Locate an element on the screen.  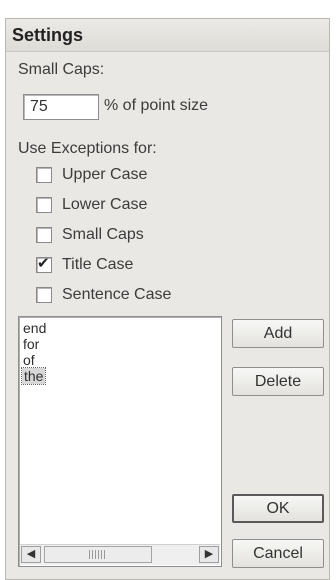
arrow-right-icon: ▶ is located at coordinates (209, 554).